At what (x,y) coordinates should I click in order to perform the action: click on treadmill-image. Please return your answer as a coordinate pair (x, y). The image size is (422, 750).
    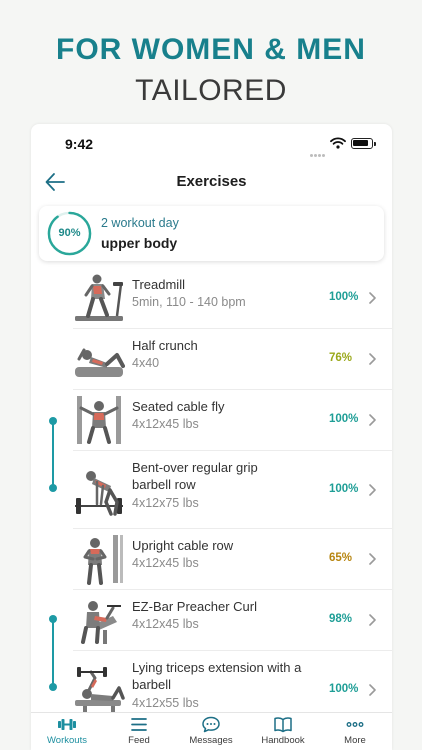
    Looking at the image, I should click on (99, 297).